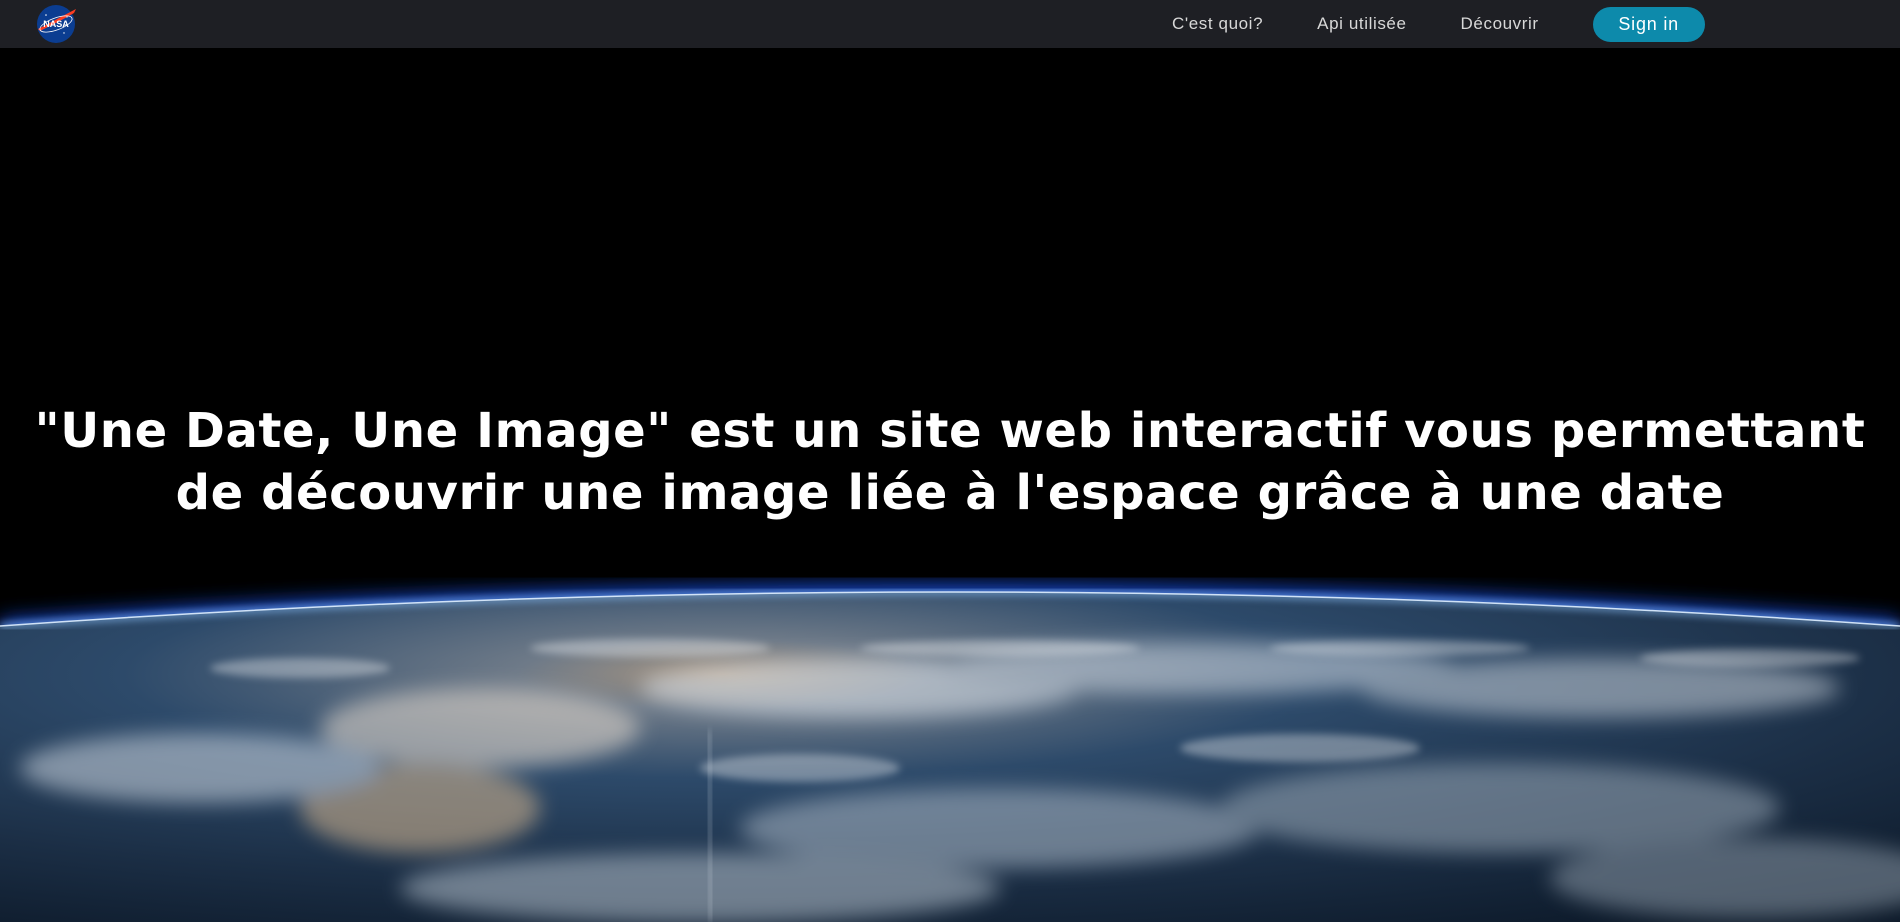 Image resolution: width=1900 pixels, height=922 pixels. I want to click on svg-text: NASA, so click(56, 24).